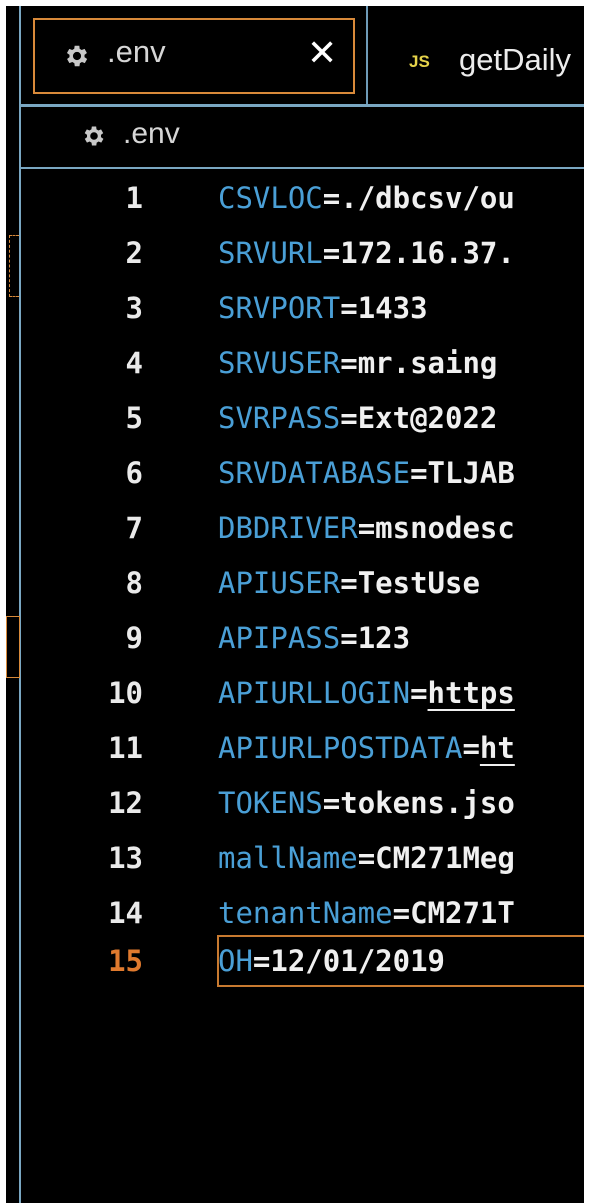  I want to click on line-number: 8, so click(134, 583).